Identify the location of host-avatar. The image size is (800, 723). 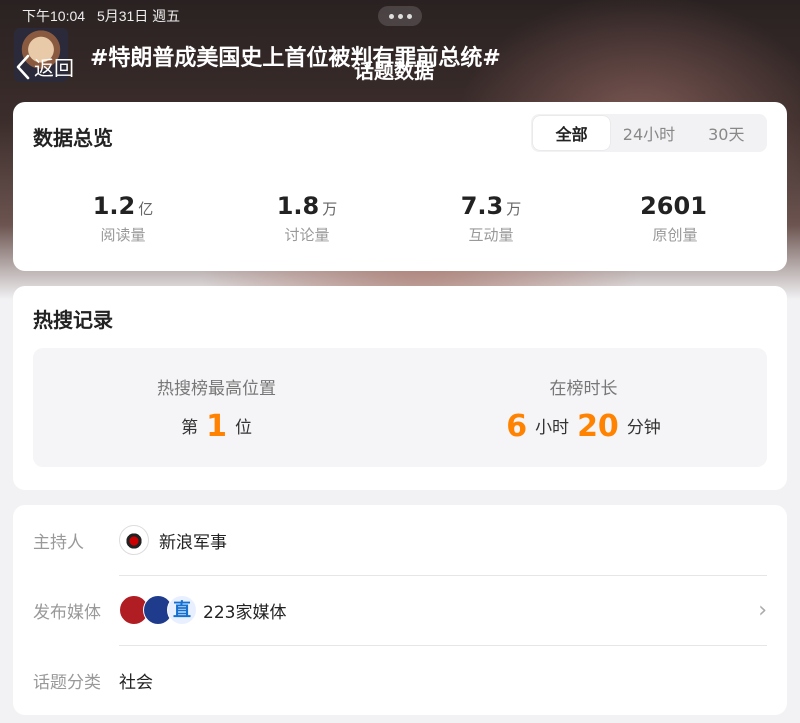
(134, 540).